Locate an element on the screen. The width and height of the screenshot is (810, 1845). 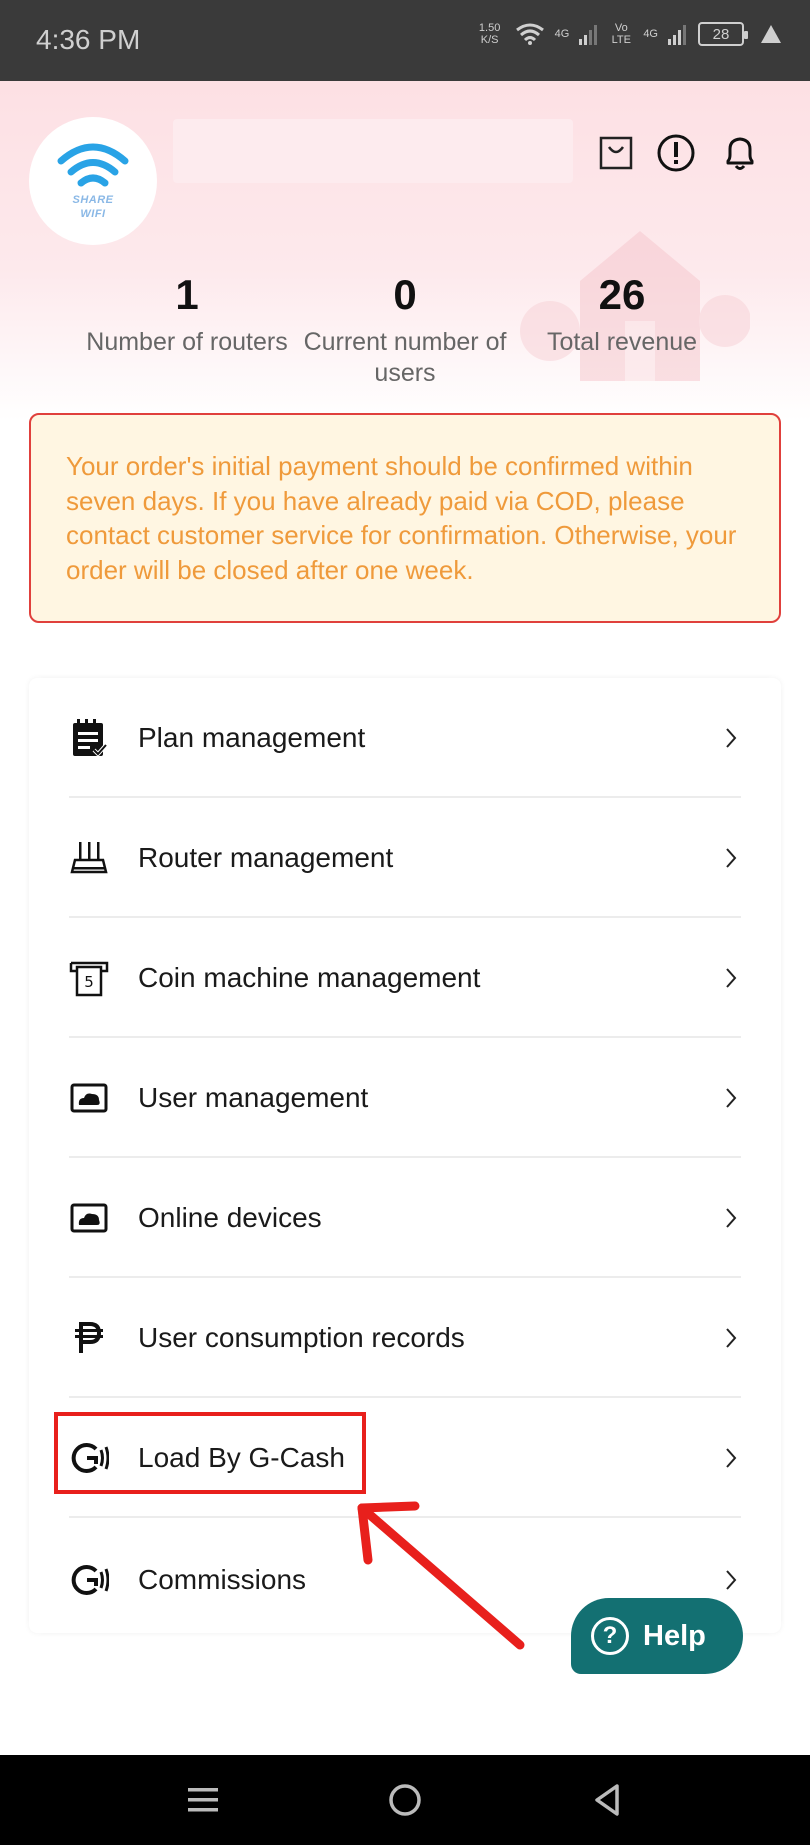
logo-text-line1: SHARE is located at coordinates (93, 200).